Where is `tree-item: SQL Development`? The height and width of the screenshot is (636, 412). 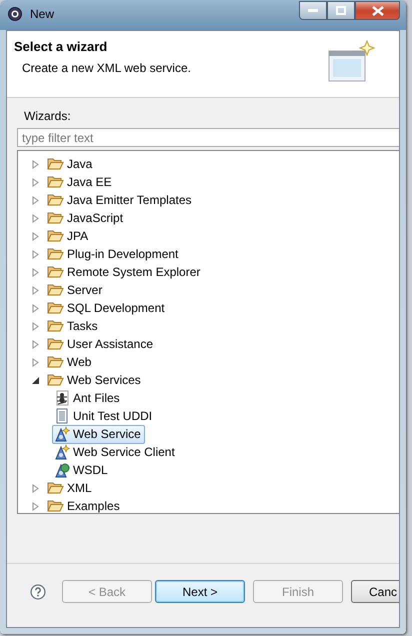 tree-item: SQL Development is located at coordinates (107, 308).